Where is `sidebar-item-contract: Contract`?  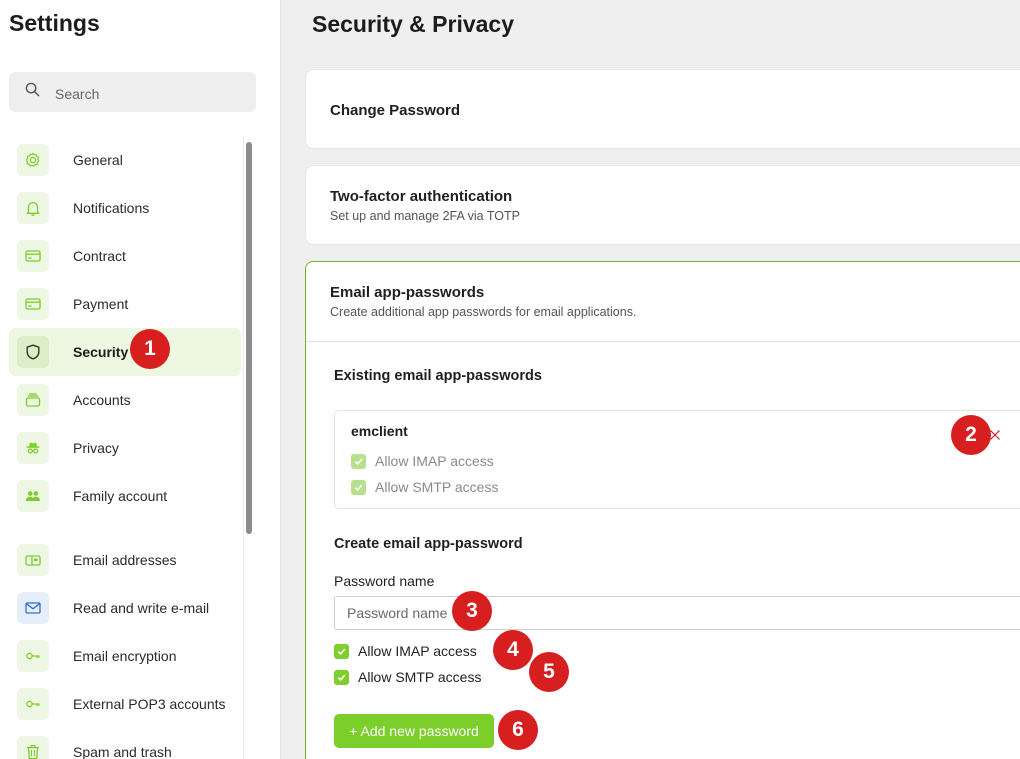 sidebar-item-contract: Contract is located at coordinates (125, 256).